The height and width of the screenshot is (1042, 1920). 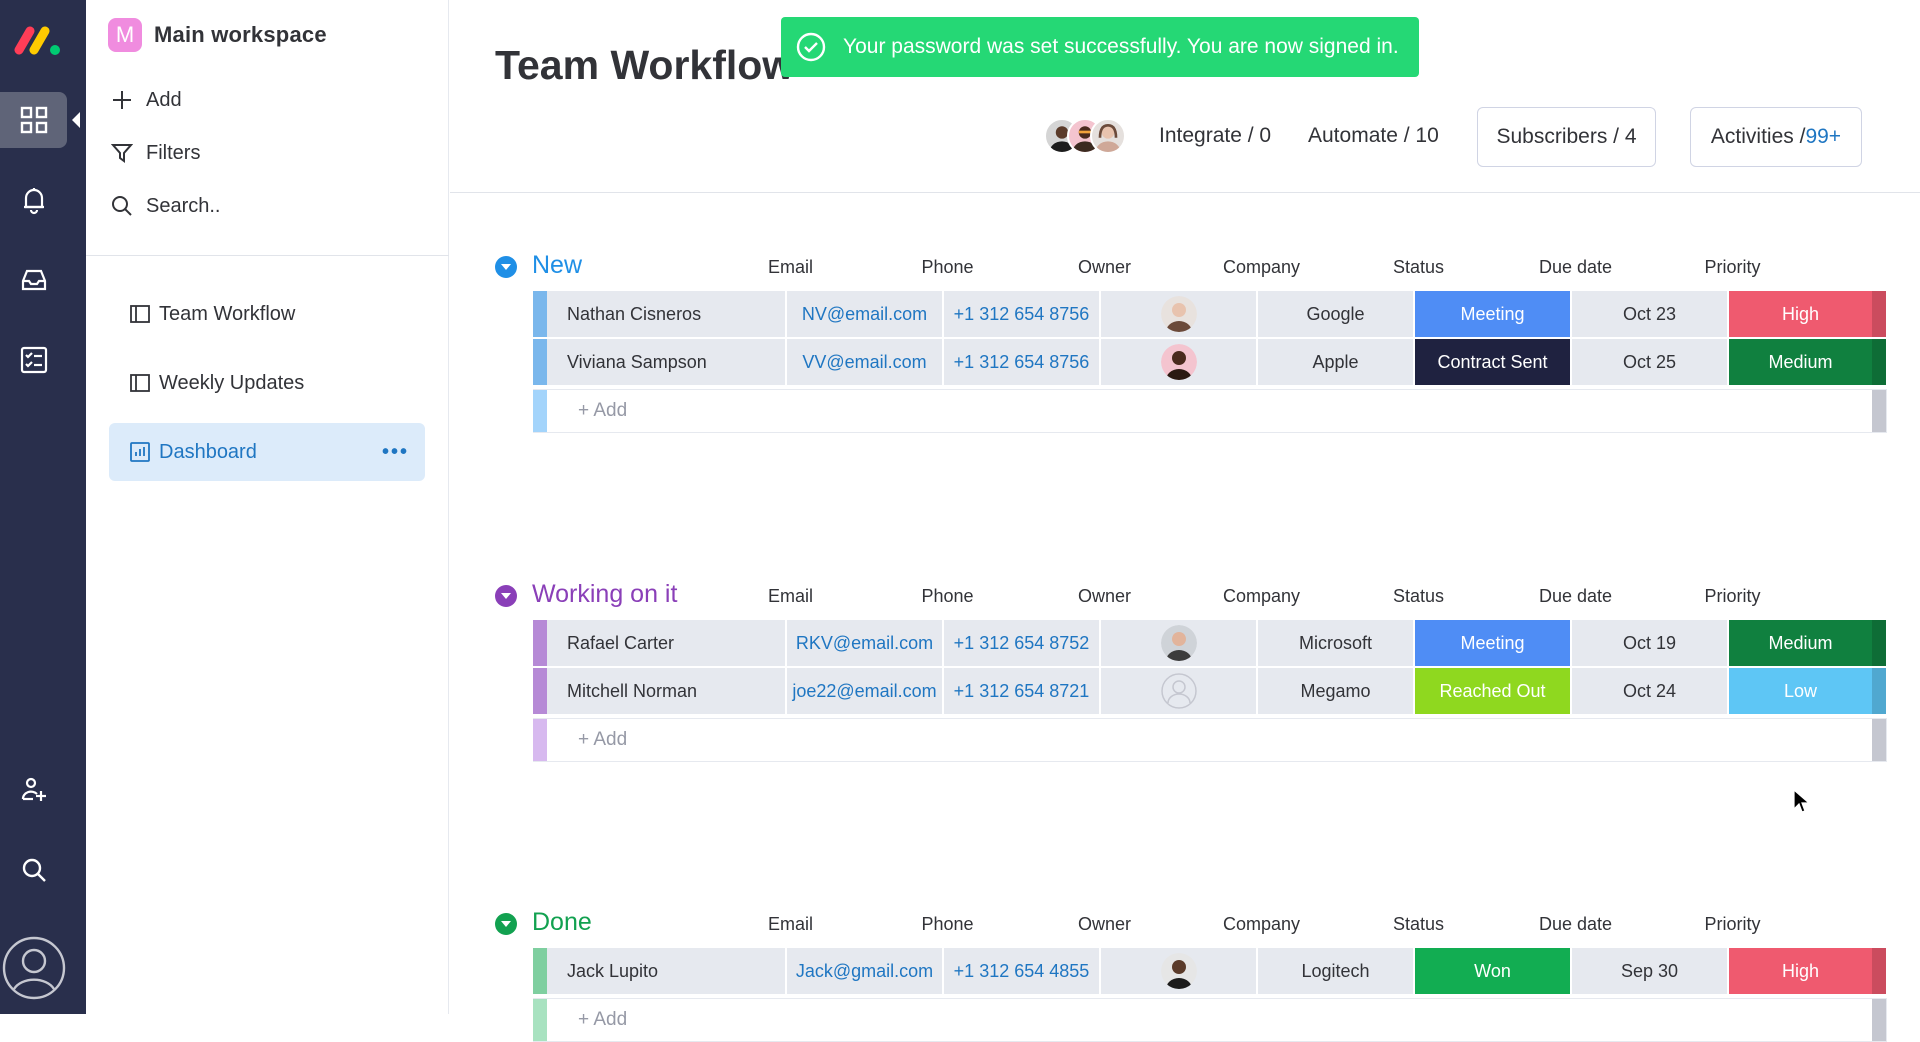 What do you see at coordinates (33, 360) in the screenshot?
I see `my-work-button` at bounding box center [33, 360].